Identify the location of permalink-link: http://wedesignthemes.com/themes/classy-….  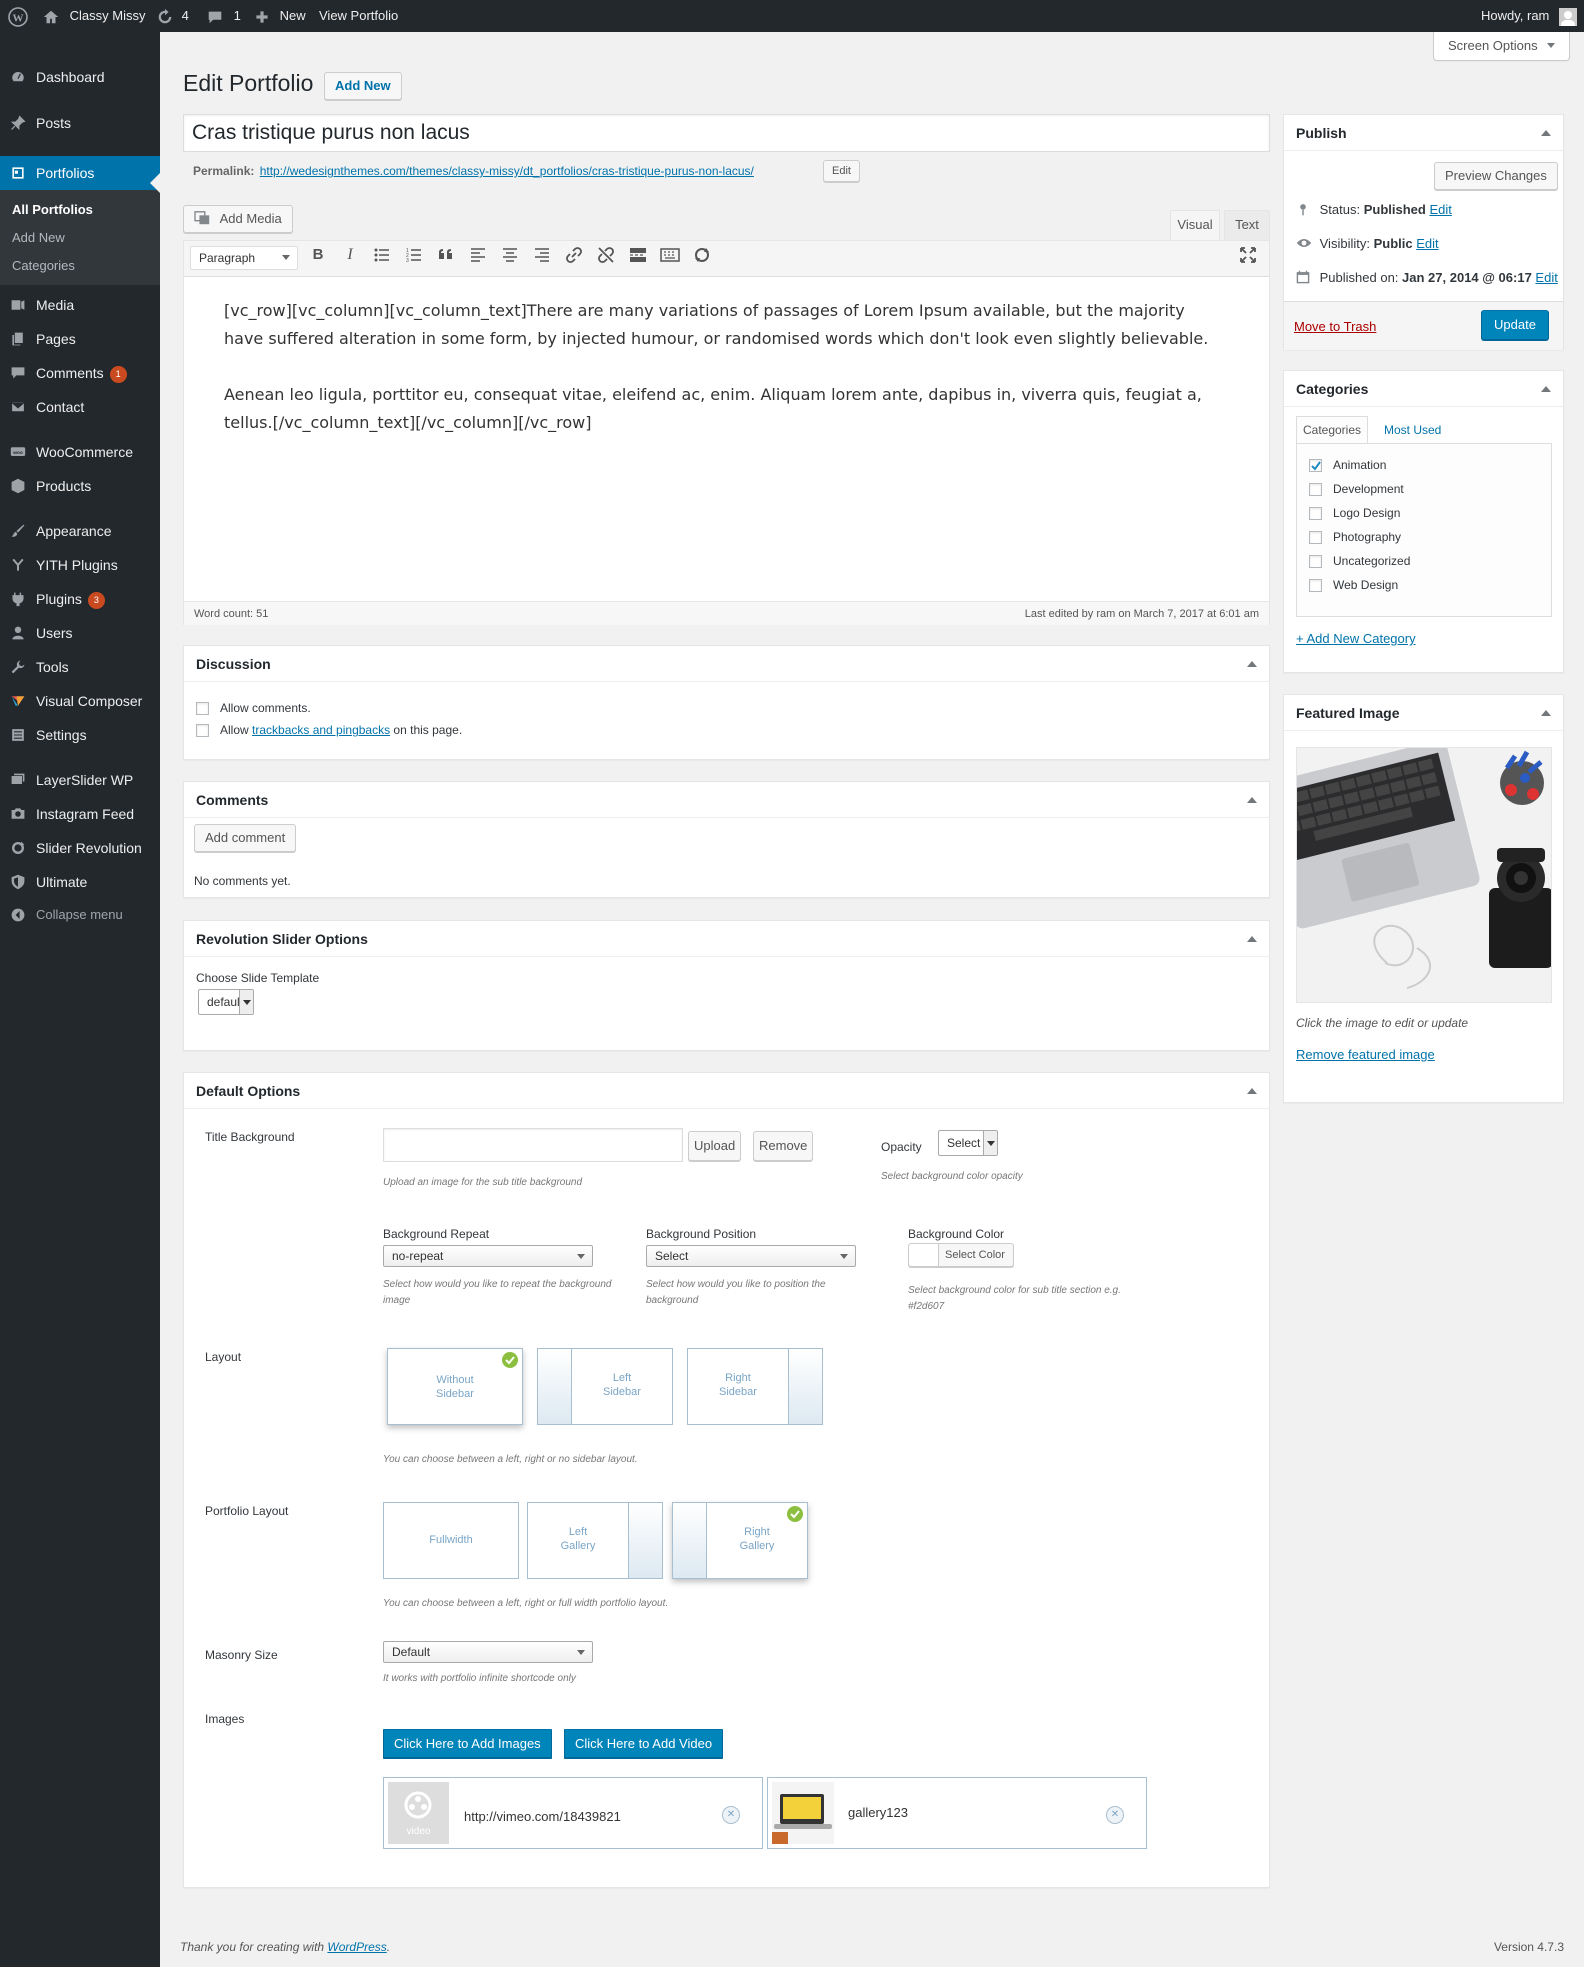
(507, 171).